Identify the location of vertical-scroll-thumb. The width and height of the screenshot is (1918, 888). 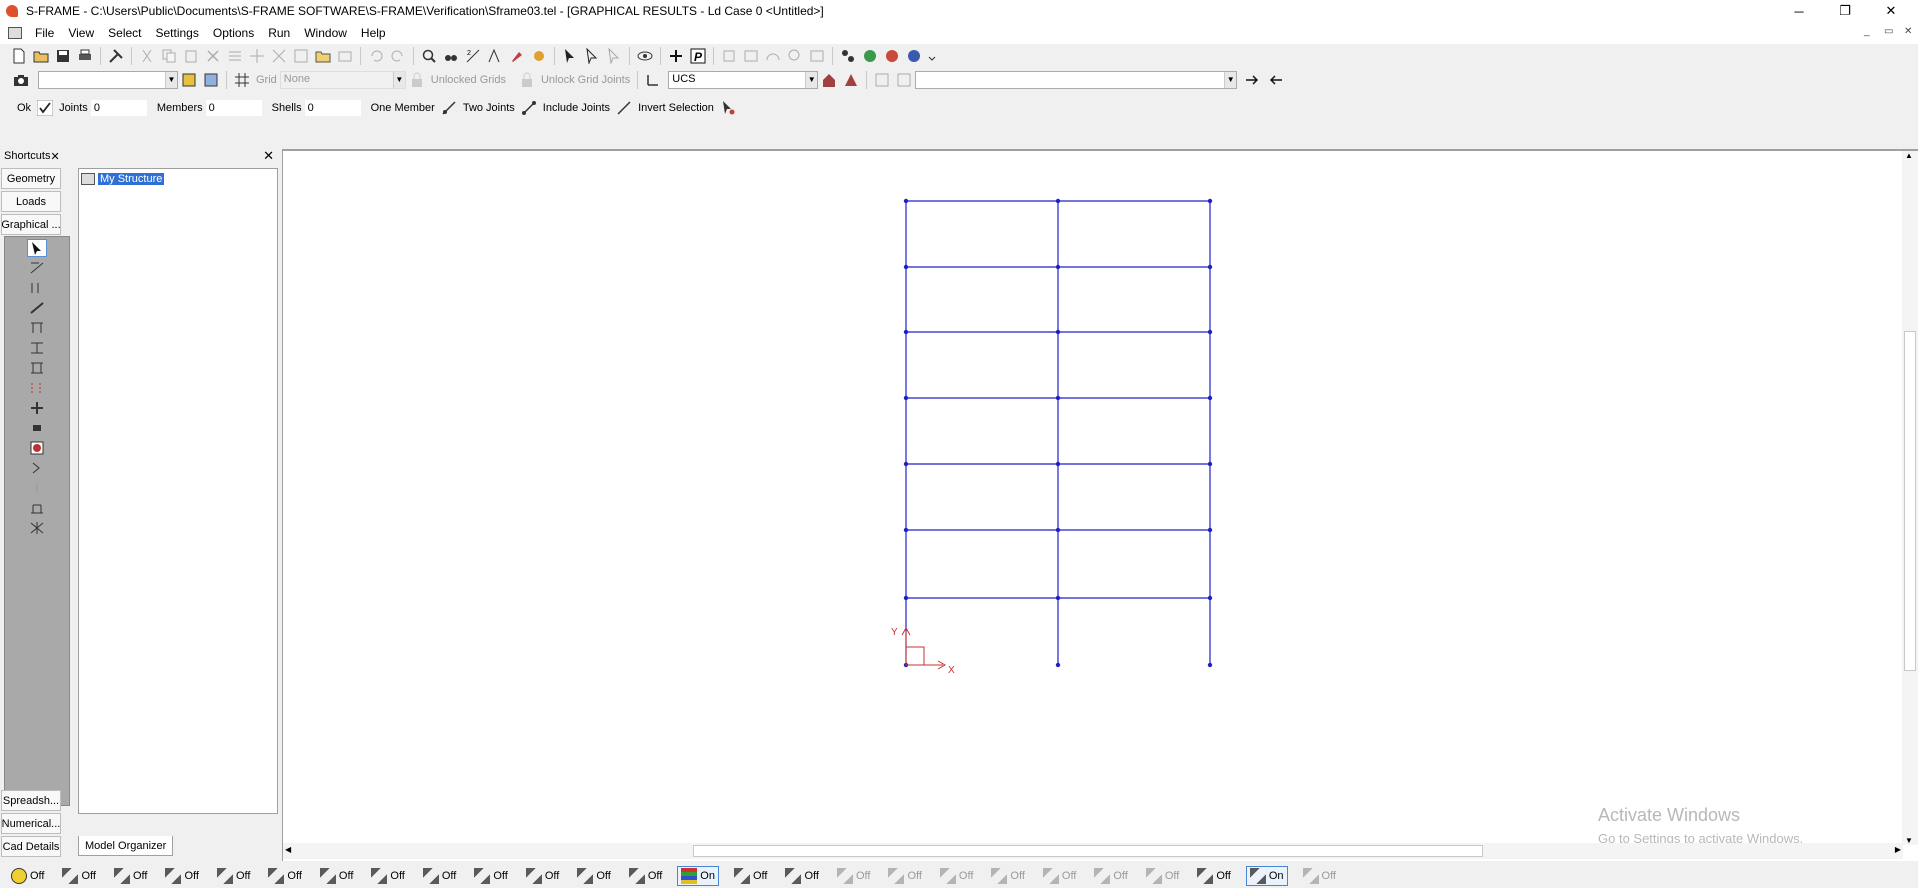
(1910, 501).